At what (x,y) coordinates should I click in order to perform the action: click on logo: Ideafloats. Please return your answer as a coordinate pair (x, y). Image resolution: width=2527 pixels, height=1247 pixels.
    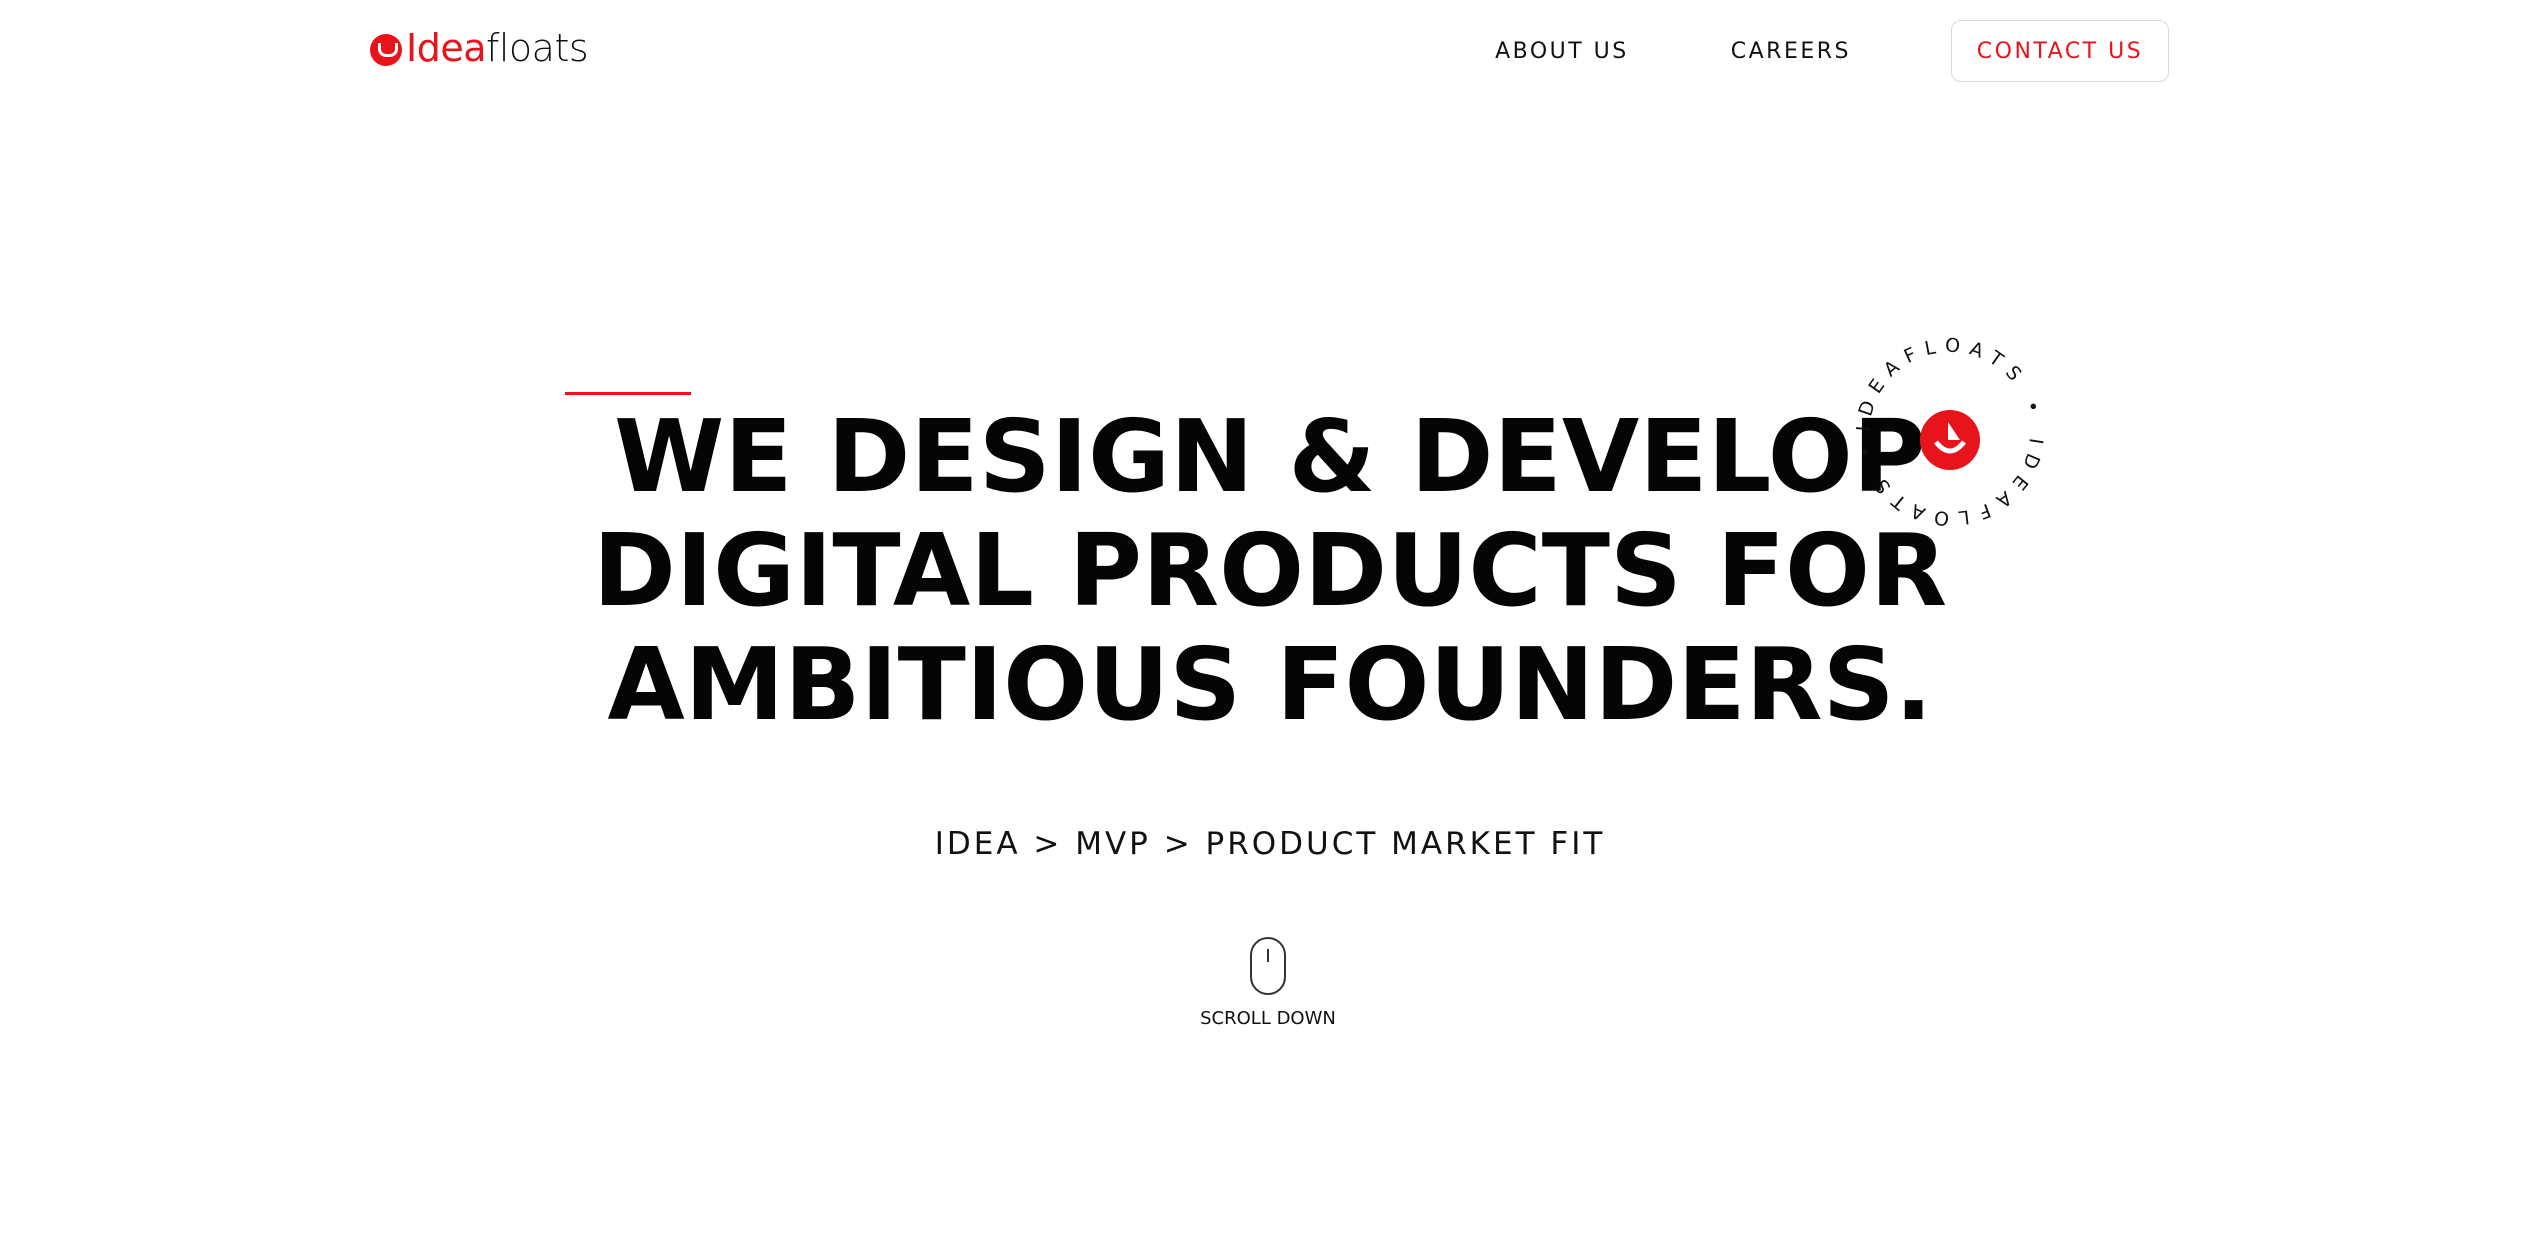
    Looking at the image, I should click on (479, 48).